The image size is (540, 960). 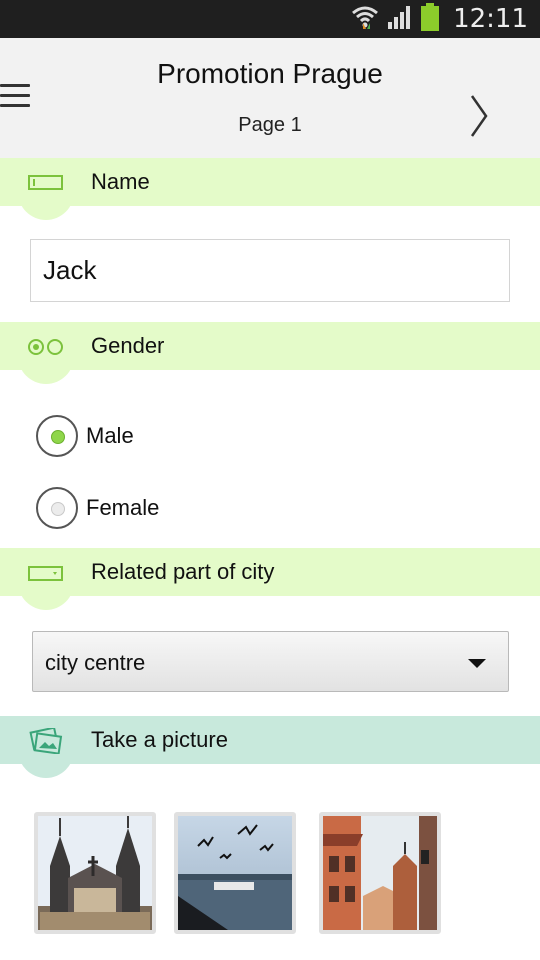 I want to click on photos-icon, so click(x=46, y=740).